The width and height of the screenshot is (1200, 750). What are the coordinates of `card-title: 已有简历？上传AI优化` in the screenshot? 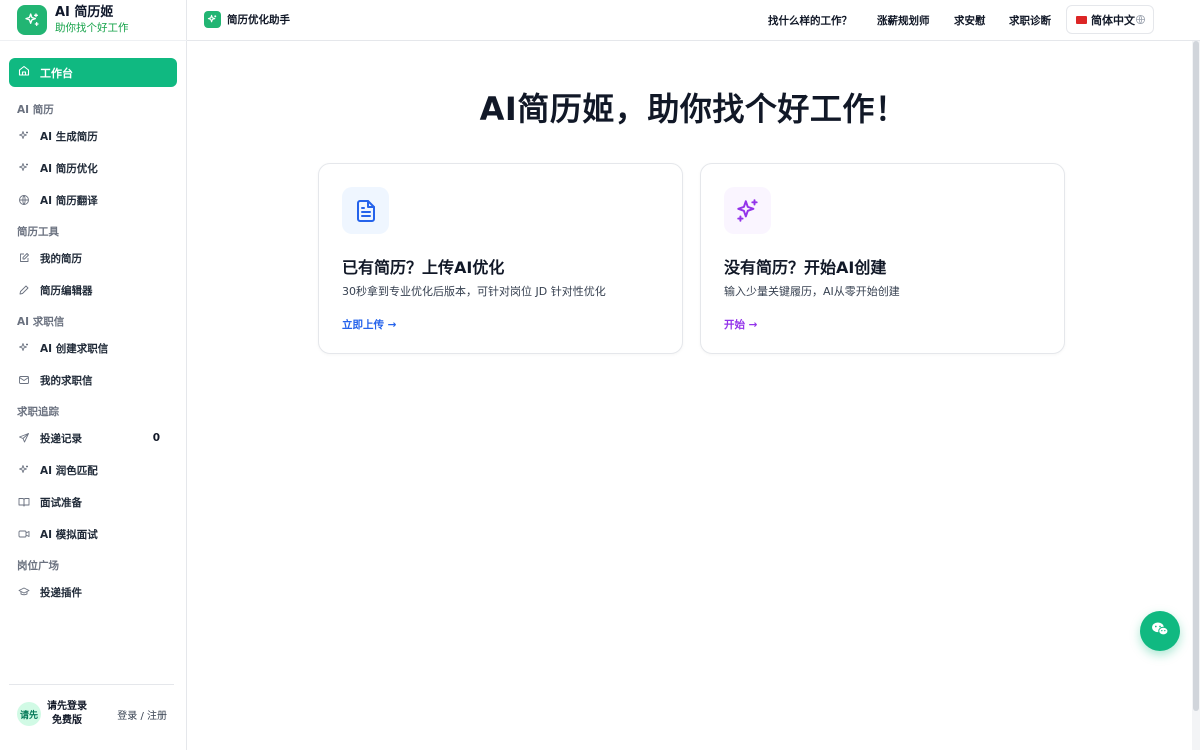 It's located at (423, 267).